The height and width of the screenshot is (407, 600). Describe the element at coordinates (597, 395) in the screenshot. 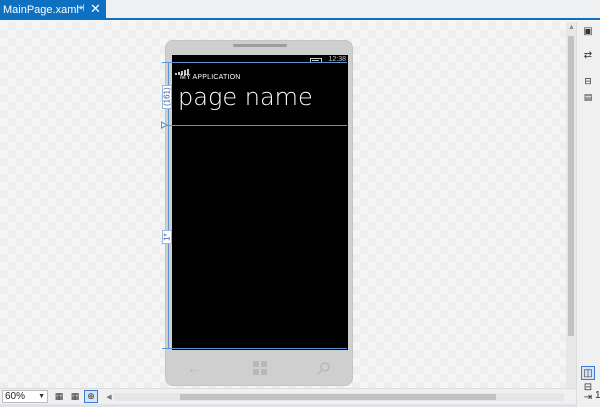

I see `page-number: 1` at that location.